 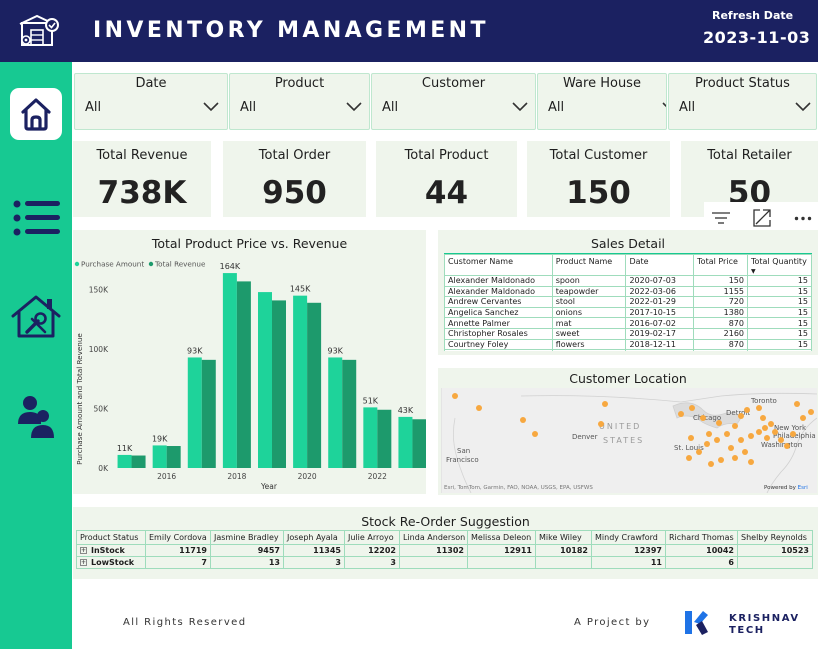 What do you see at coordinates (433, 537) in the screenshot?
I see `column-header: Linda Anderson` at bounding box center [433, 537].